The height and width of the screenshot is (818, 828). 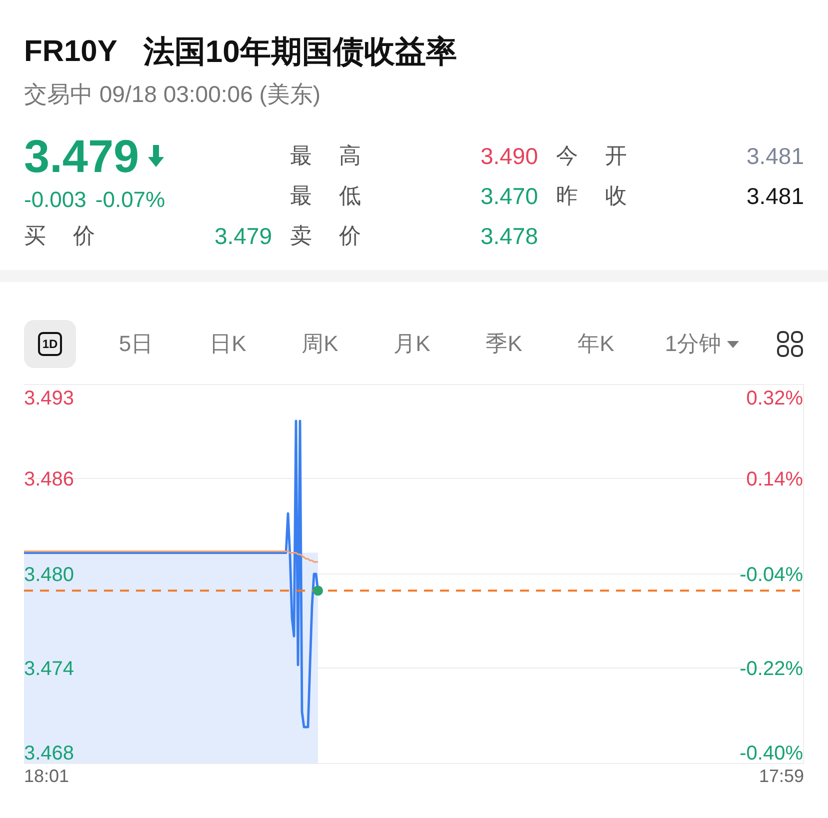 I want to click on stat-value: 3.470, so click(x=509, y=196).